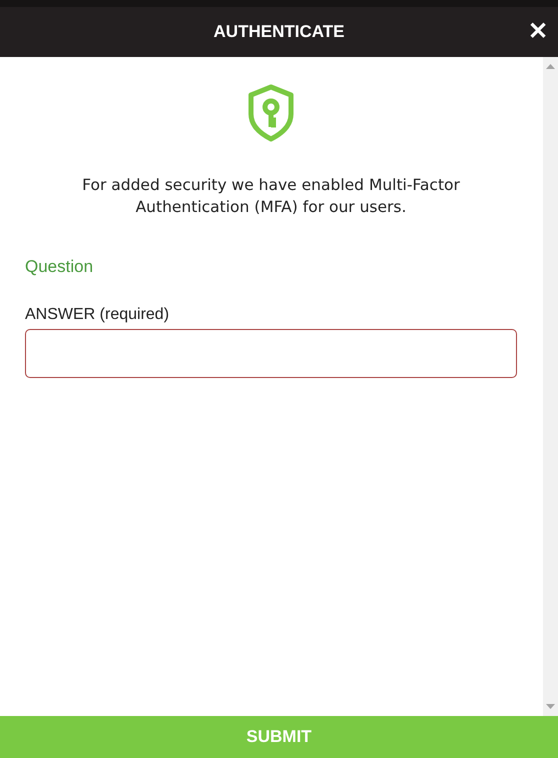 This screenshot has height=758, width=558. Describe the element at coordinates (271, 353) in the screenshot. I see `answer-field` at that location.